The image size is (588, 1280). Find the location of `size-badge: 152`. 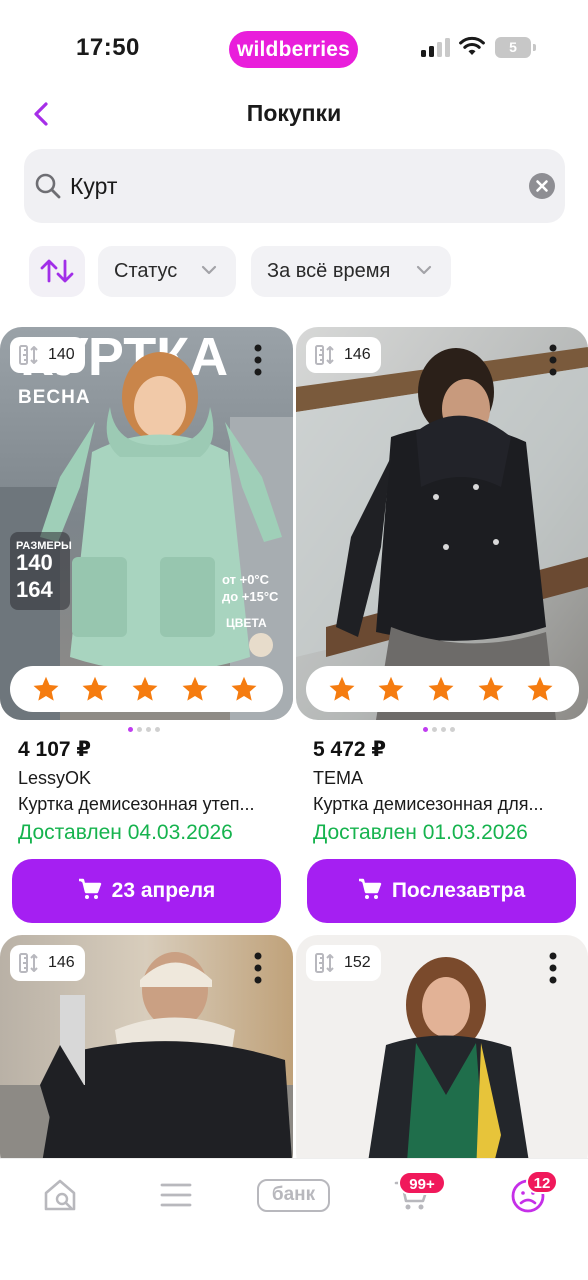

size-badge: 152 is located at coordinates (343, 963).